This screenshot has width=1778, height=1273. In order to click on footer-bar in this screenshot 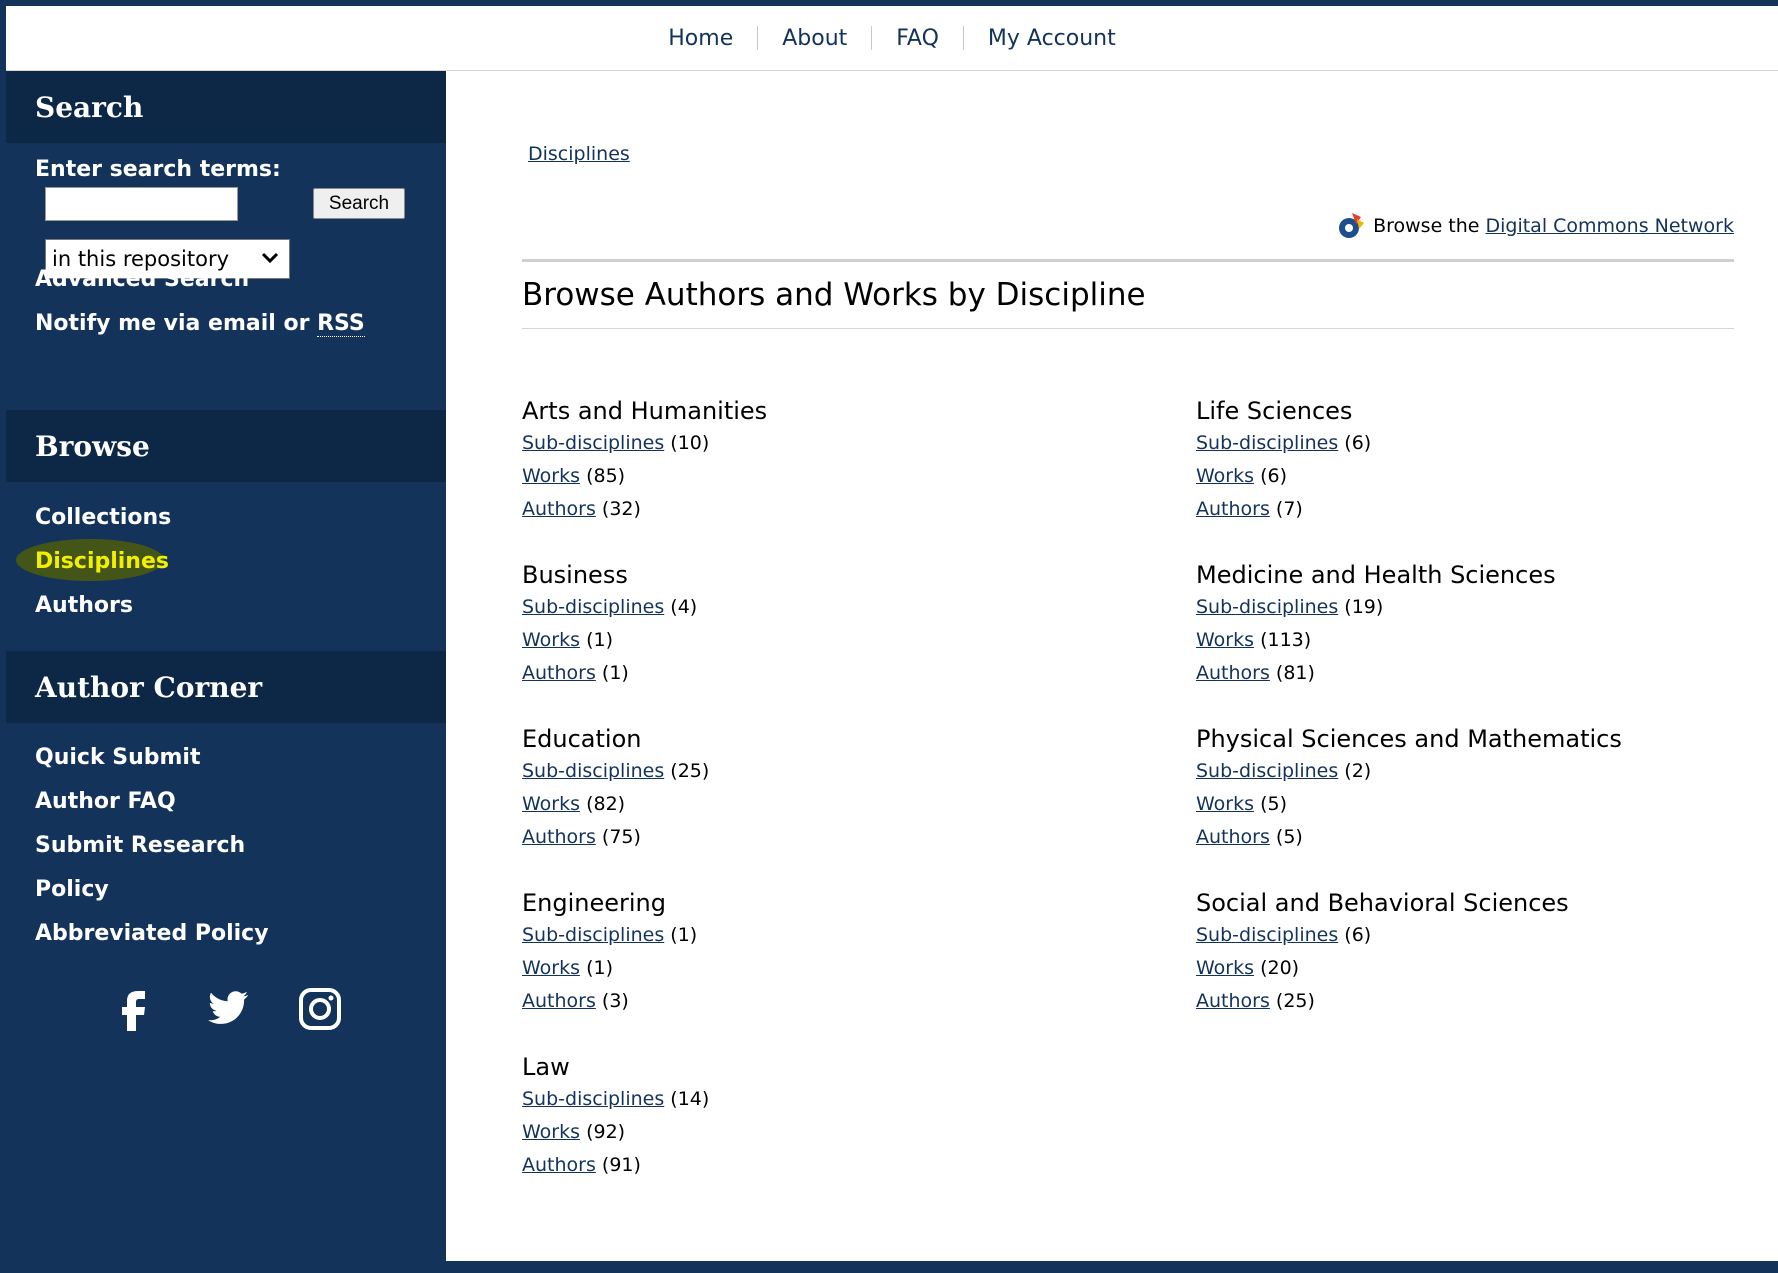, I will do `click(892, 1267)`.